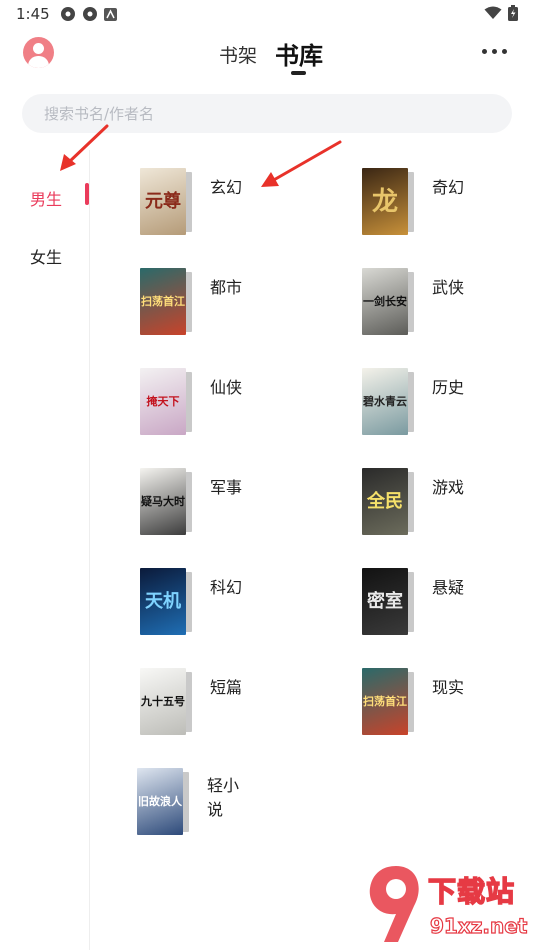 The image size is (534, 950). What do you see at coordinates (201, 155) in the screenshot?
I see `annotation-arrows` at bounding box center [201, 155].